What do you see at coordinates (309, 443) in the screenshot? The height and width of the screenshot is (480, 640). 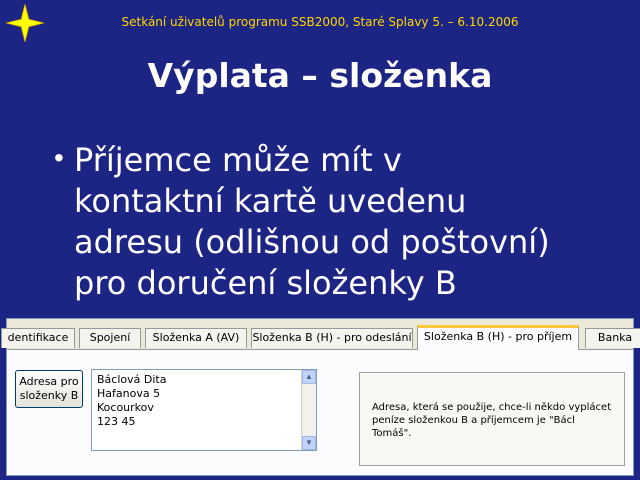 I see `scroll-down-icon: ▼` at bounding box center [309, 443].